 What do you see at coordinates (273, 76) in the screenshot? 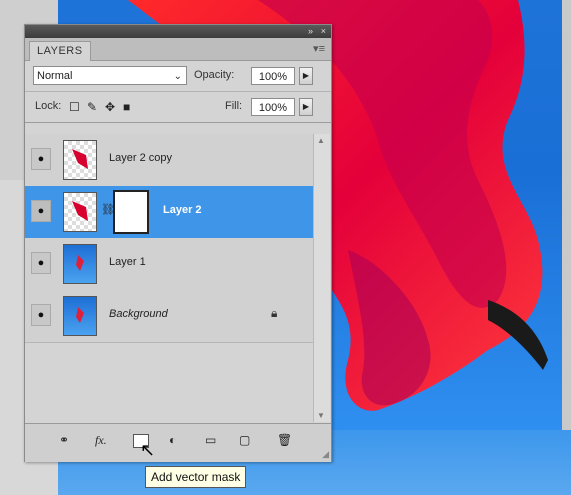
I see `opacity-field: 100%` at bounding box center [273, 76].